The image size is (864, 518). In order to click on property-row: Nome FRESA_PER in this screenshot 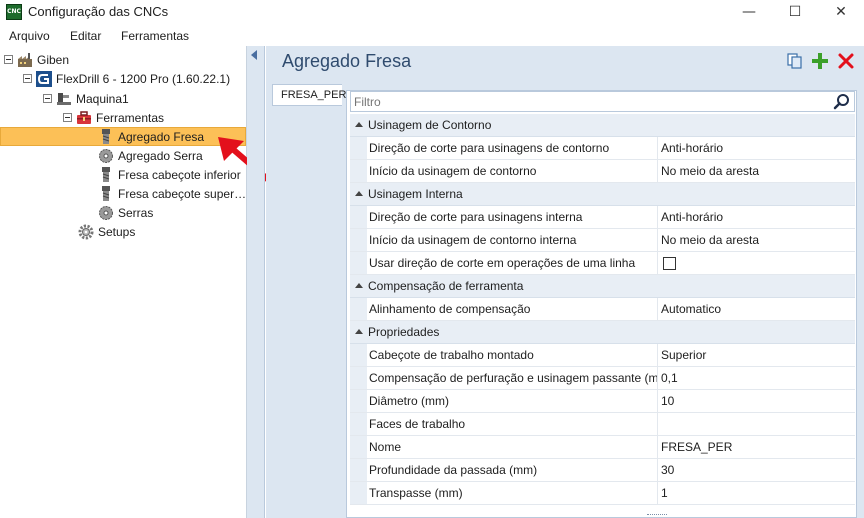, I will do `click(602, 447)`.